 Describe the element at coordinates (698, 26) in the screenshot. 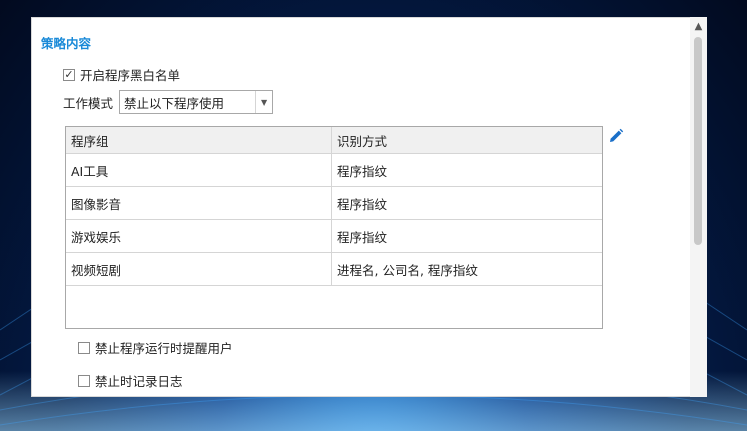

I see `caret-up-icon: ▲` at that location.